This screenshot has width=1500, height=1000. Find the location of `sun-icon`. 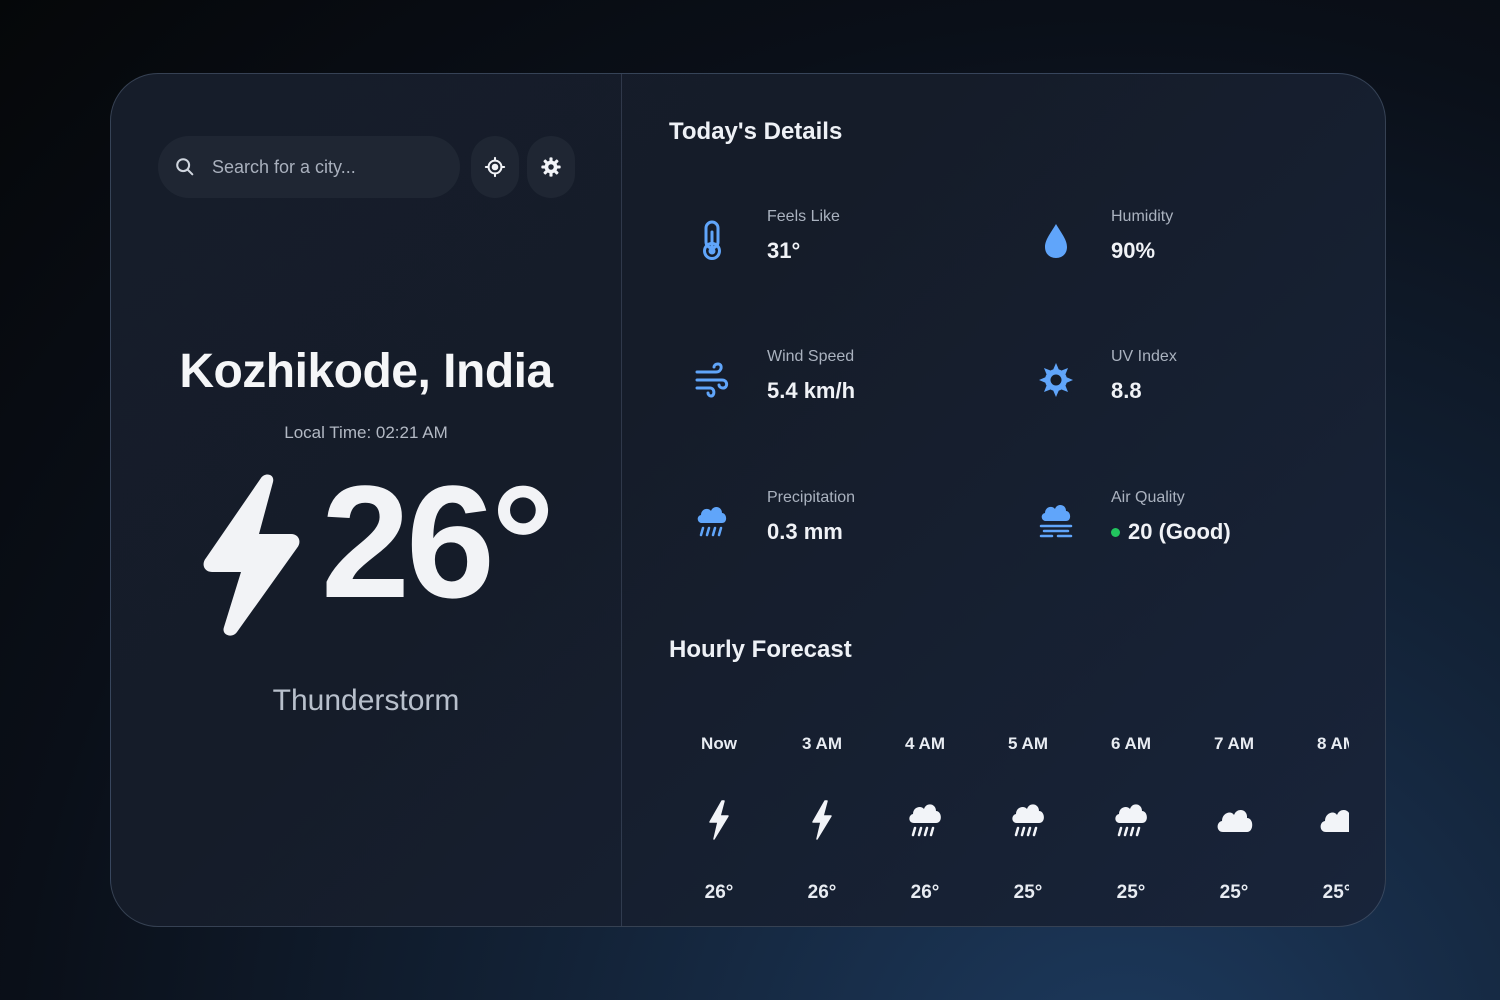

sun-icon is located at coordinates (1056, 380).